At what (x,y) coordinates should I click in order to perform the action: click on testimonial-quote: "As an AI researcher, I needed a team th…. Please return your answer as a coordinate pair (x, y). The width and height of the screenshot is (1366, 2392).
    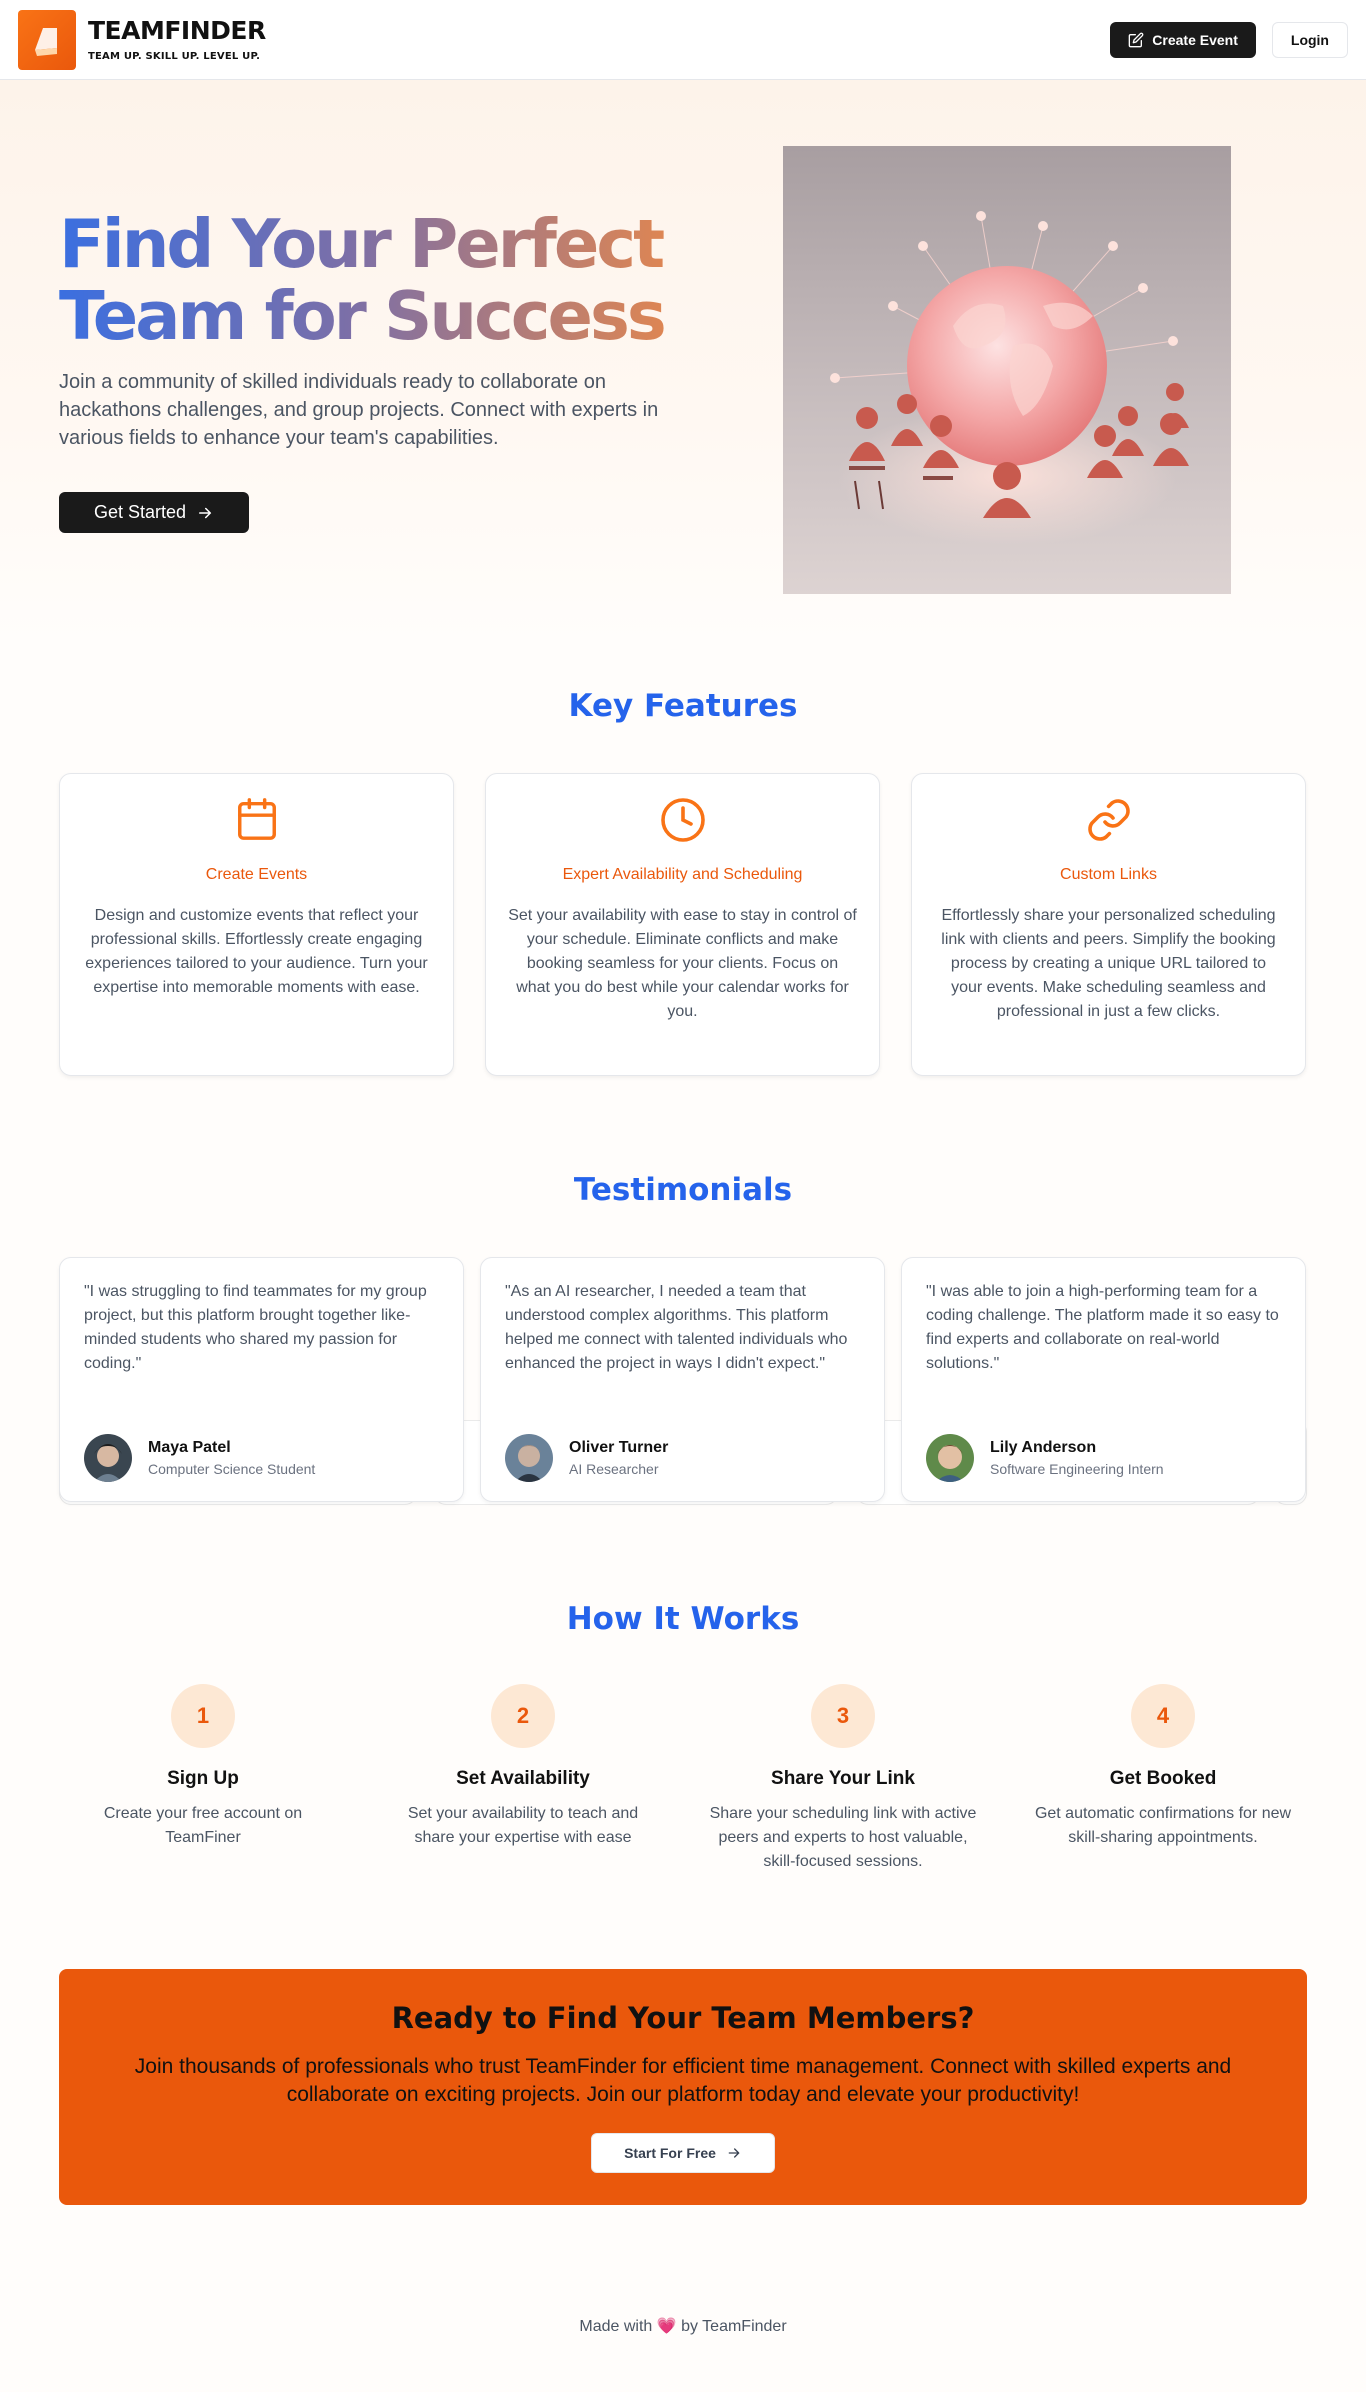
    Looking at the image, I should click on (676, 1327).